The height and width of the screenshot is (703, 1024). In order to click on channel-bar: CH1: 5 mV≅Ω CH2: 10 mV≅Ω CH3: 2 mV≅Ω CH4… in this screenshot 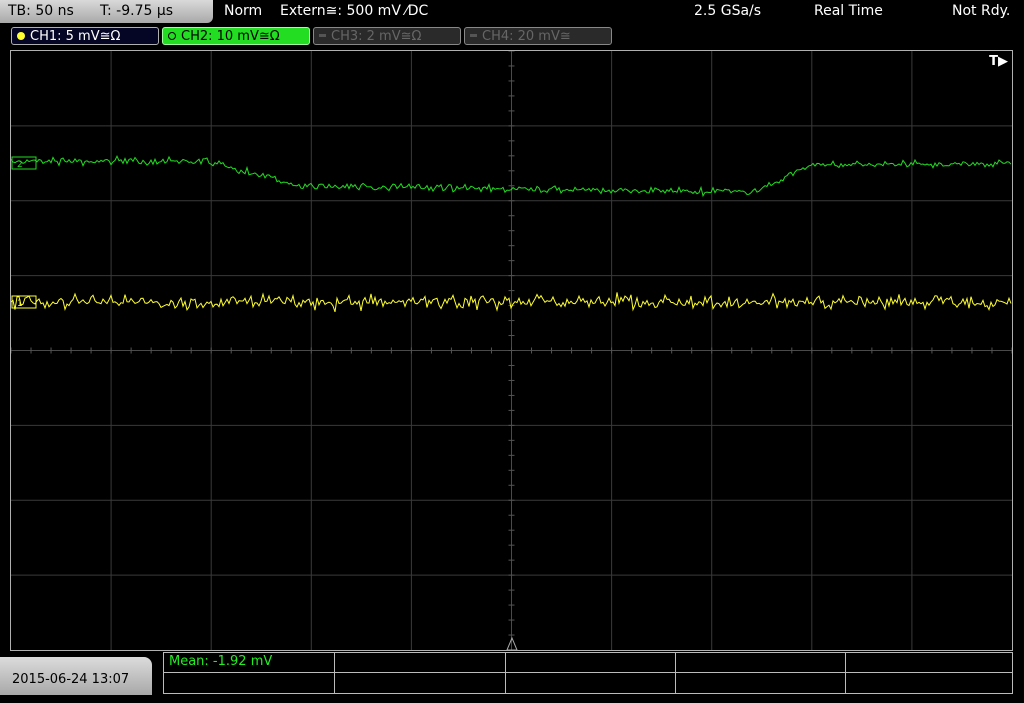, I will do `click(512, 37)`.